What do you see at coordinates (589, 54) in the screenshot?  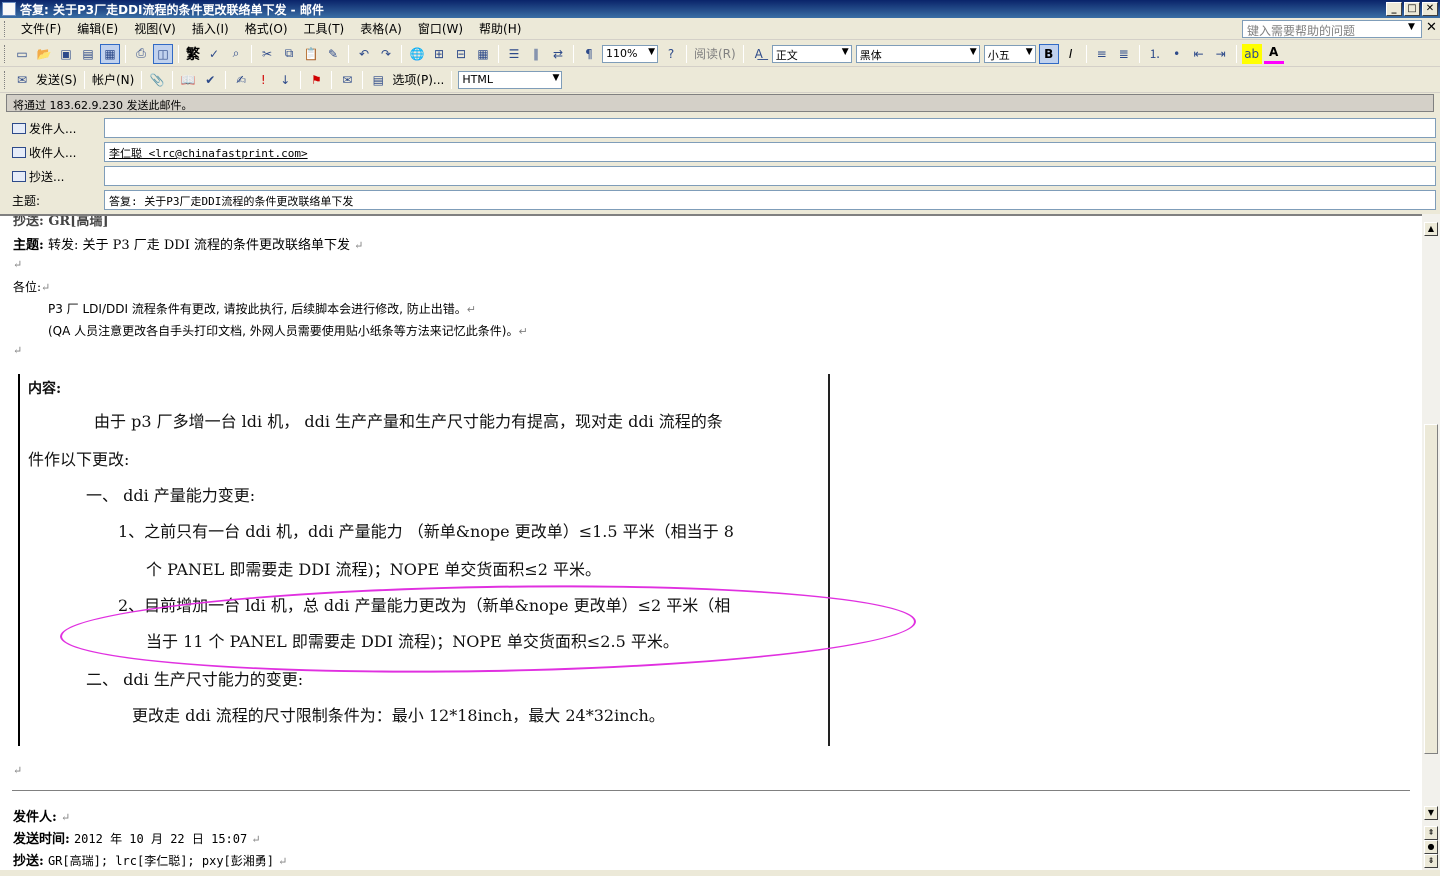 I see `show-hide-icon: ¶` at bounding box center [589, 54].